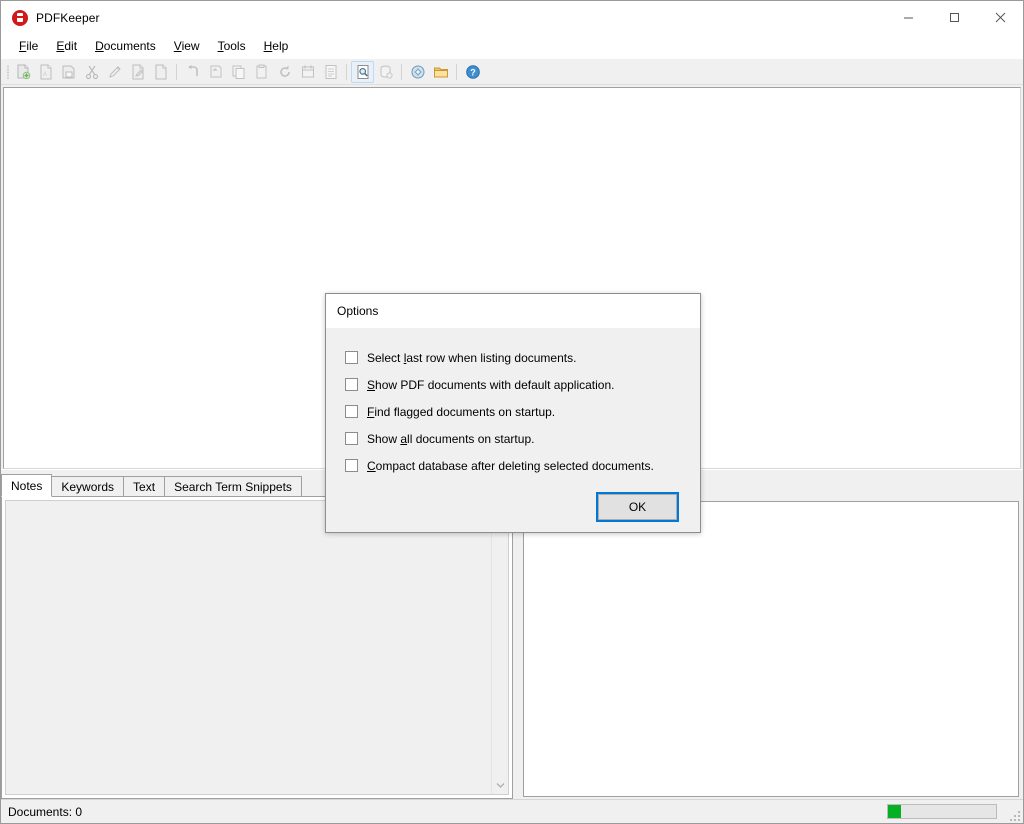 Image resolution: width=1024 pixels, height=824 pixels. Describe the element at coordinates (513, 311) in the screenshot. I see `options-dialog-title: Options` at that location.